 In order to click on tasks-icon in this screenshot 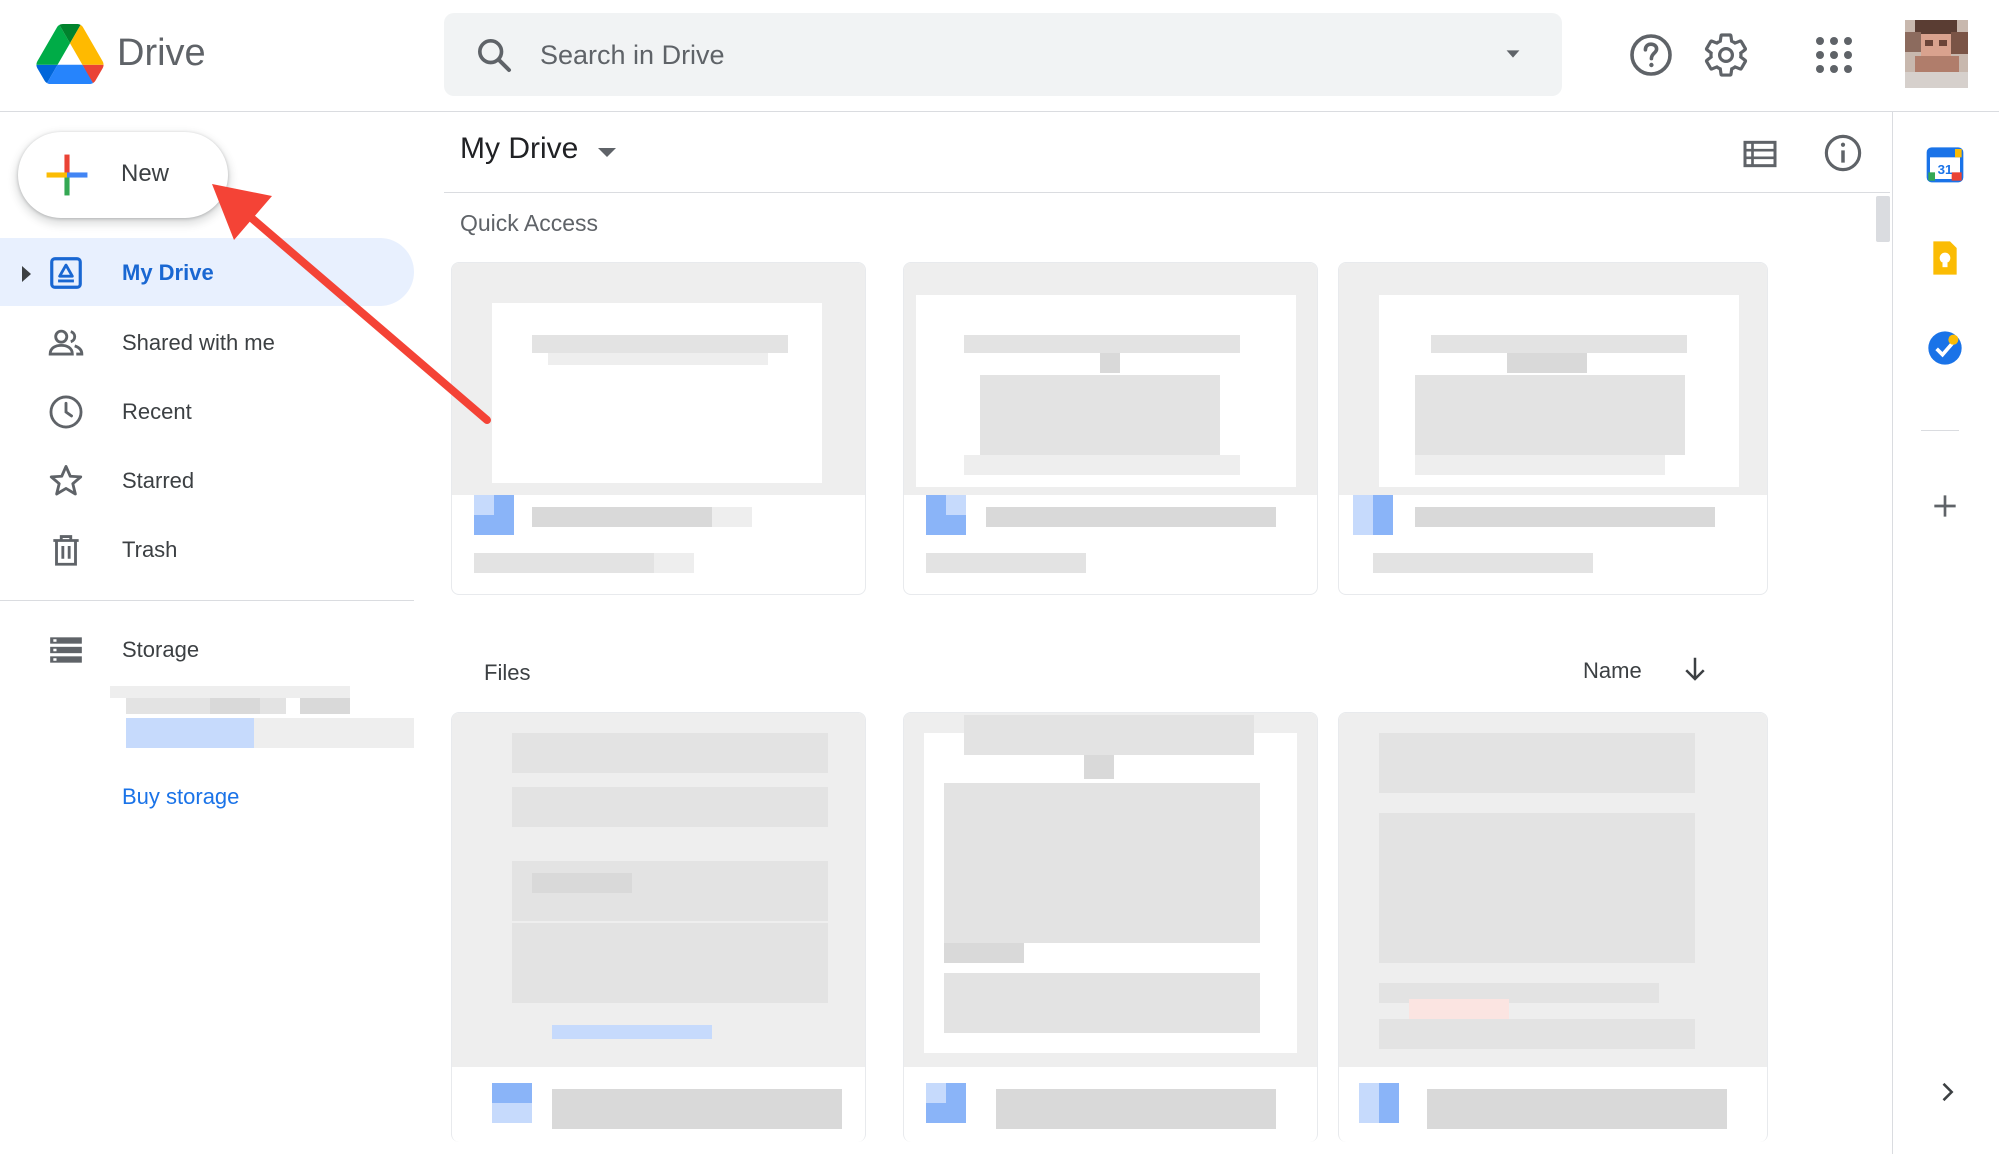, I will do `click(1945, 348)`.